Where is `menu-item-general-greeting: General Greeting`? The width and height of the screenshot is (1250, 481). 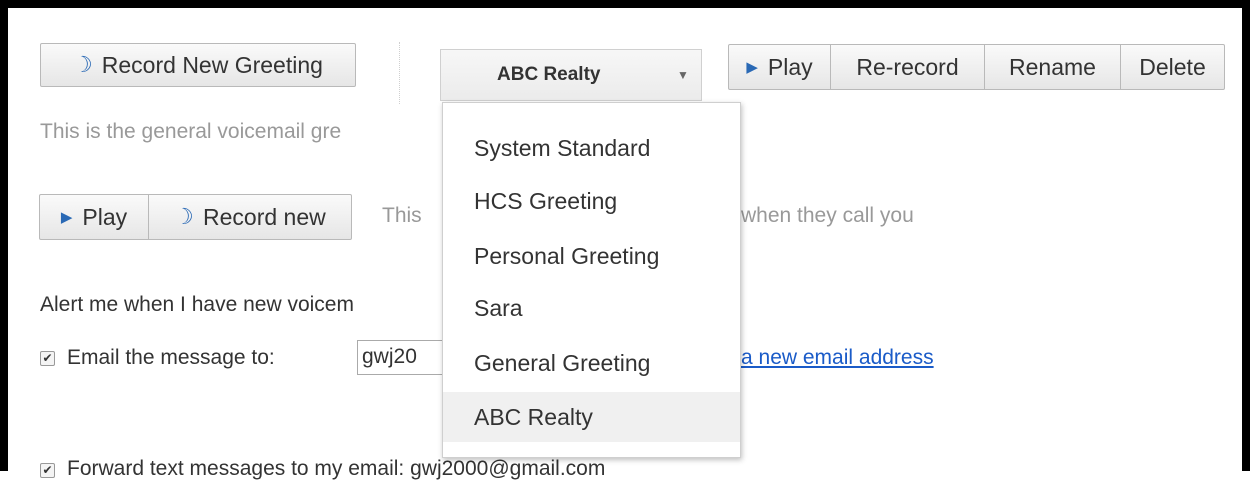 menu-item-general-greeting: General Greeting is located at coordinates (591, 363).